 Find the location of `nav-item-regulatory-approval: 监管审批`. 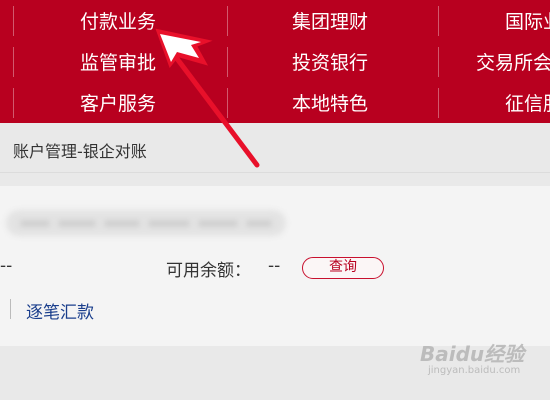

nav-item-regulatory-approval: 监管审批 is located at coordinates (118, 61).